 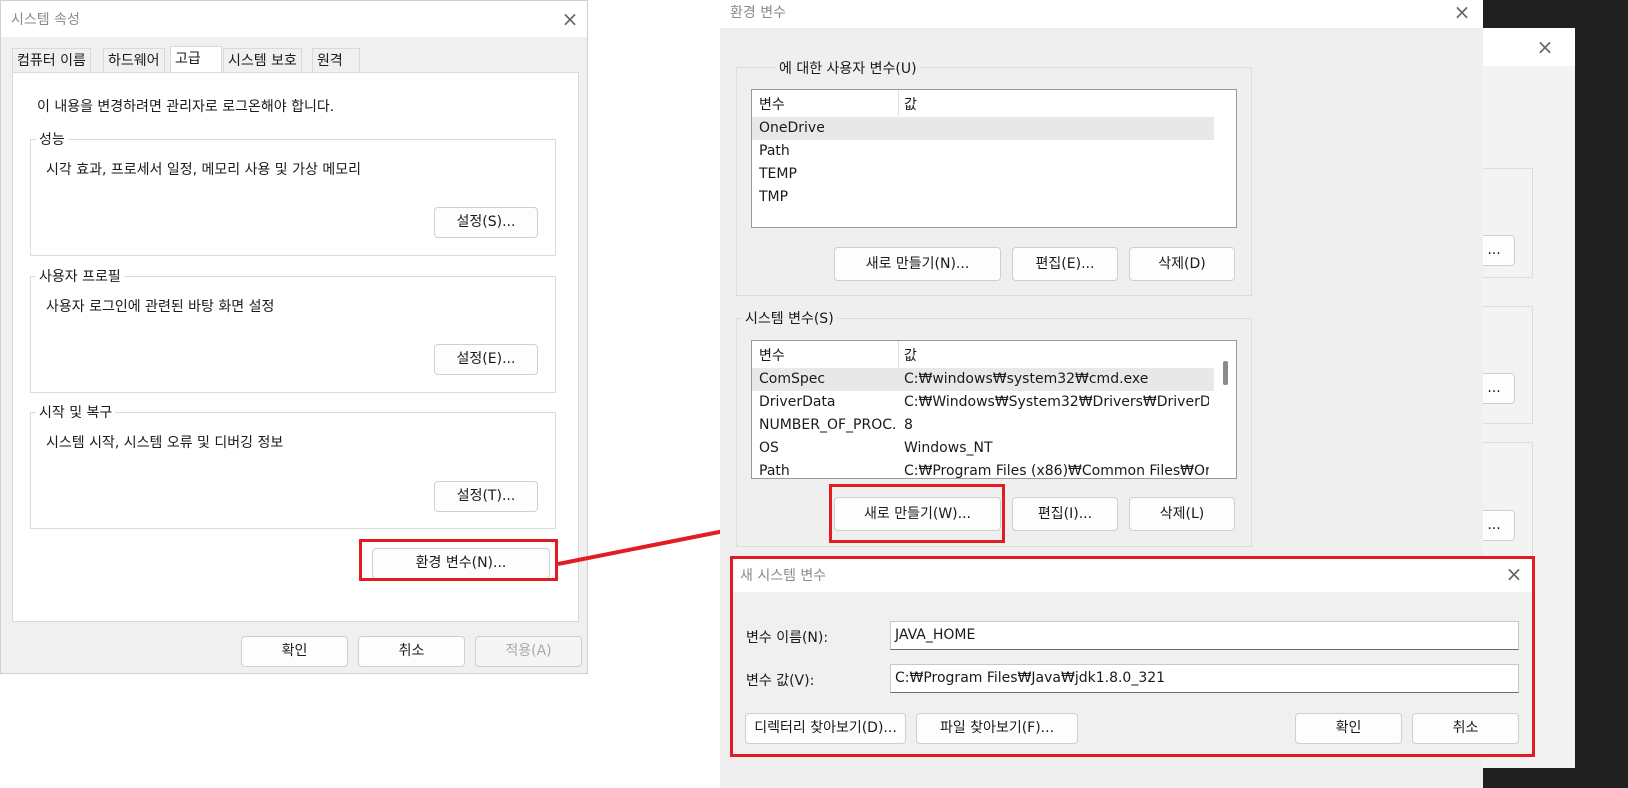 What do you see at coordinates (1225, 373) in the screenshot?
I see `scrollbar-thumb` at bounding box center [1225, 373].